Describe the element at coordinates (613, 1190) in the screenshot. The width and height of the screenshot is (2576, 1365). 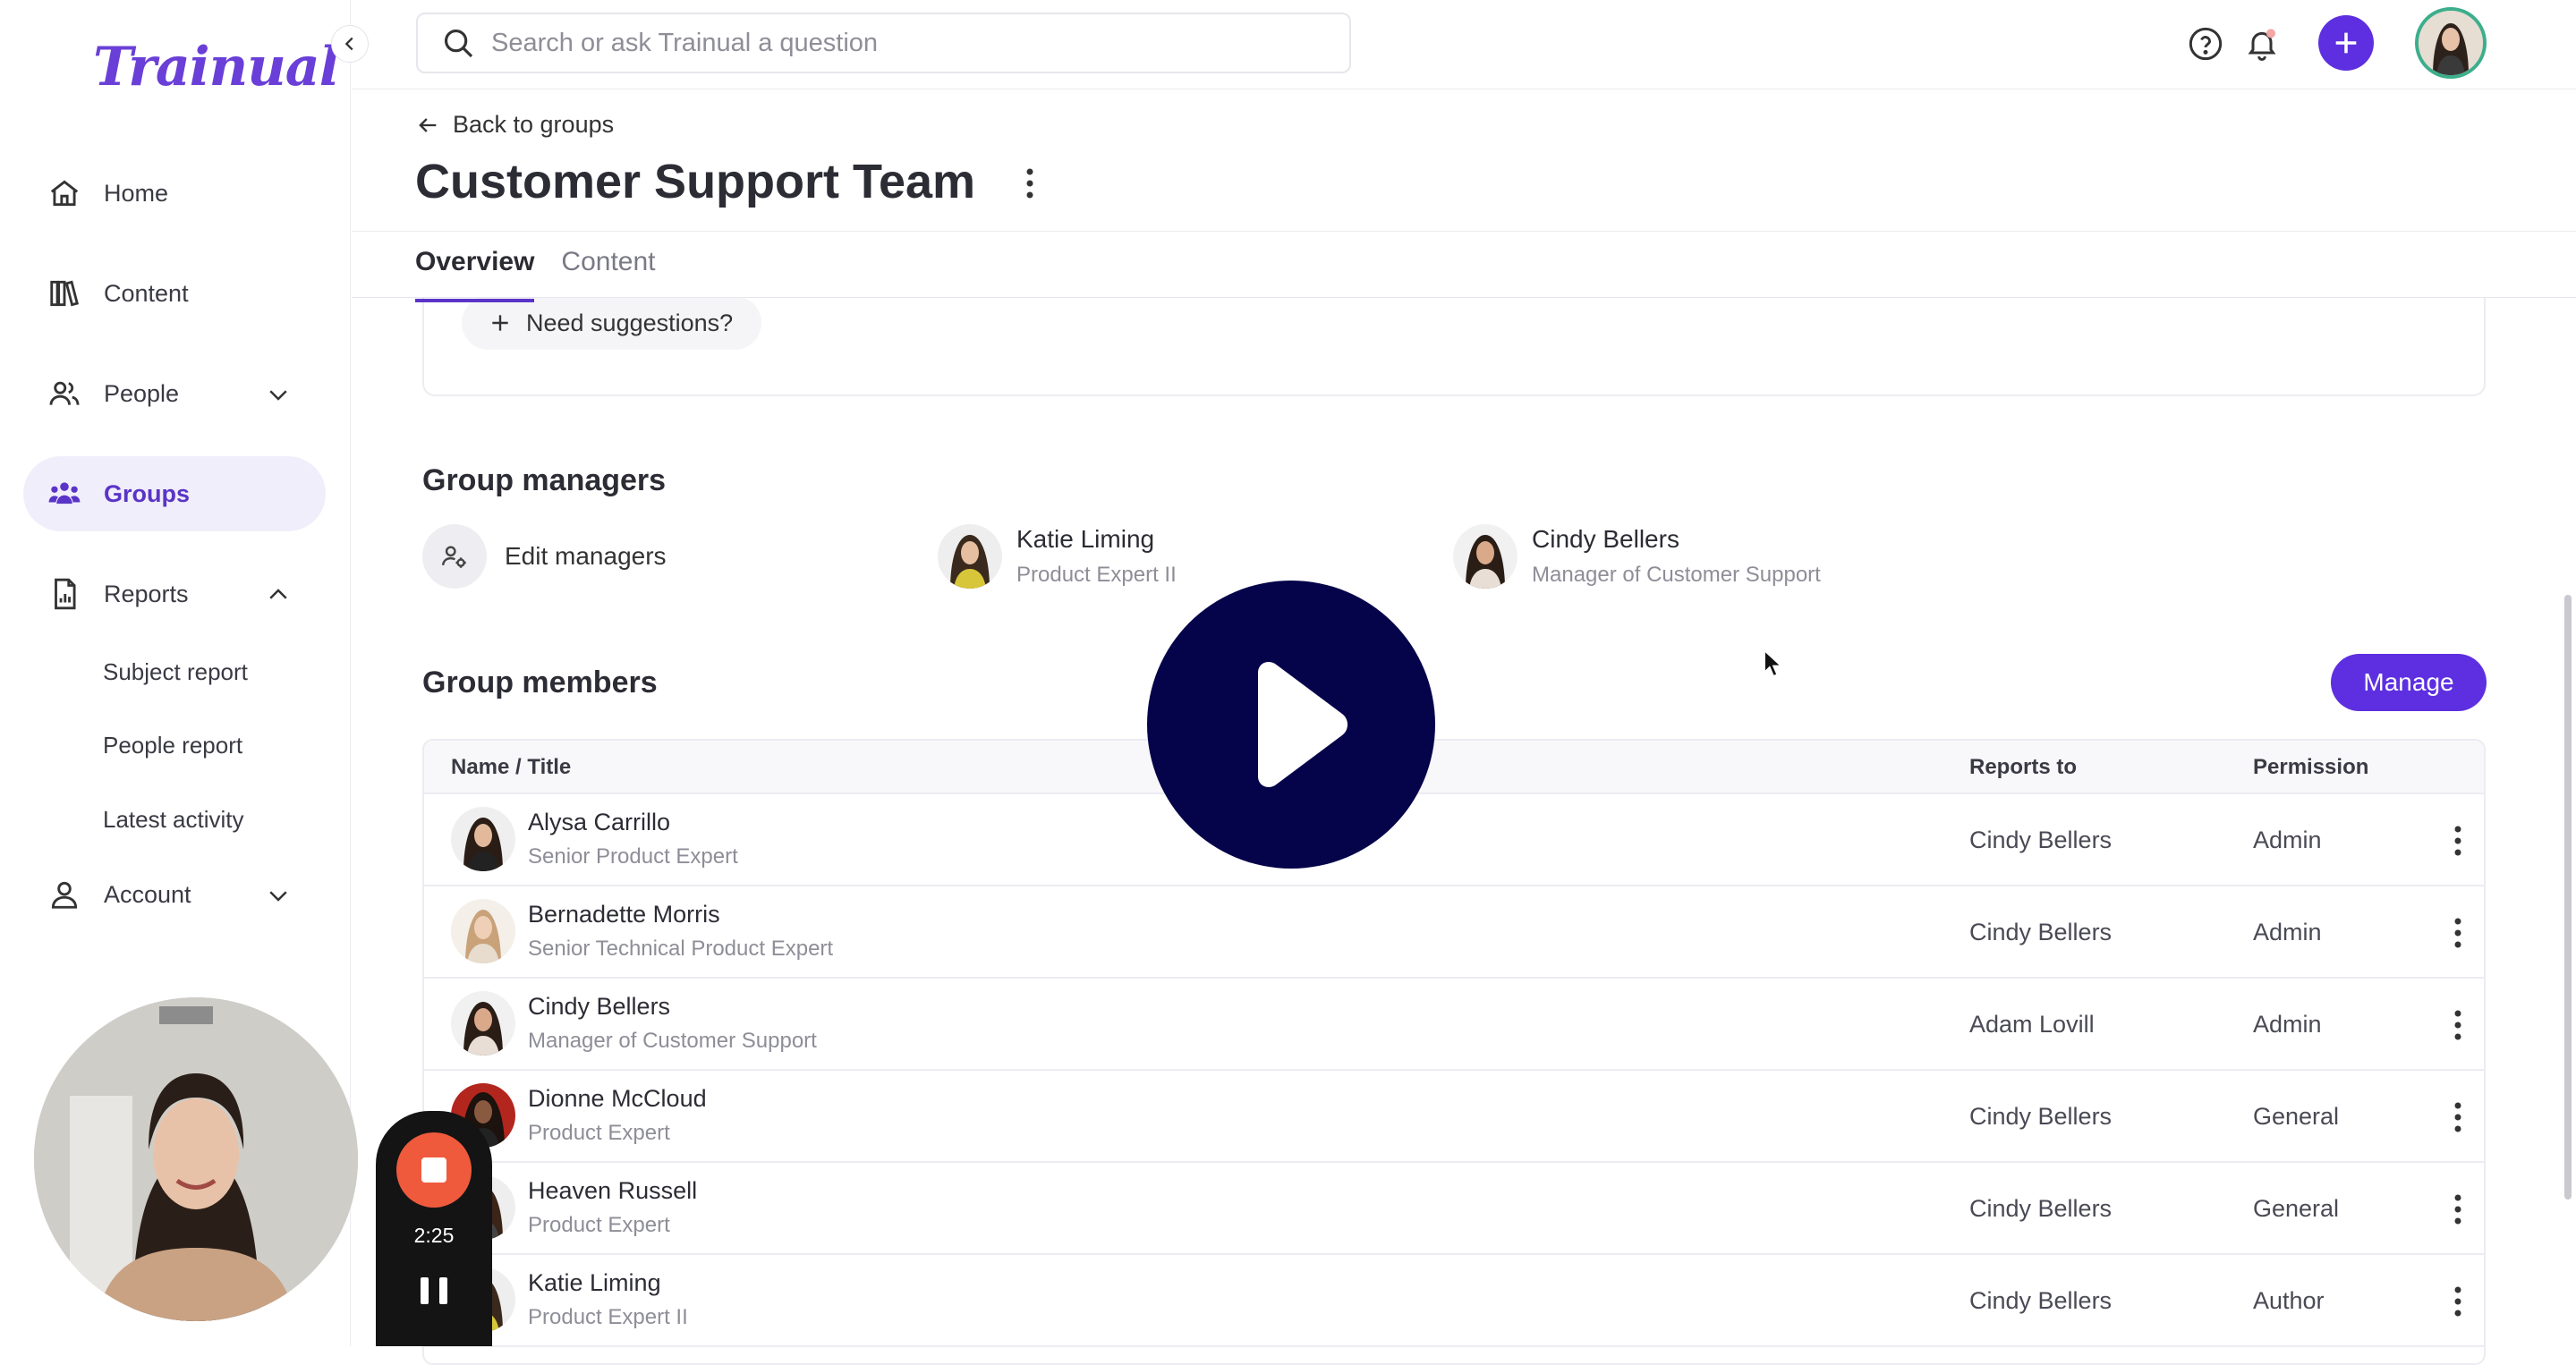
I see `member-name: Heaven Russell` at that location.